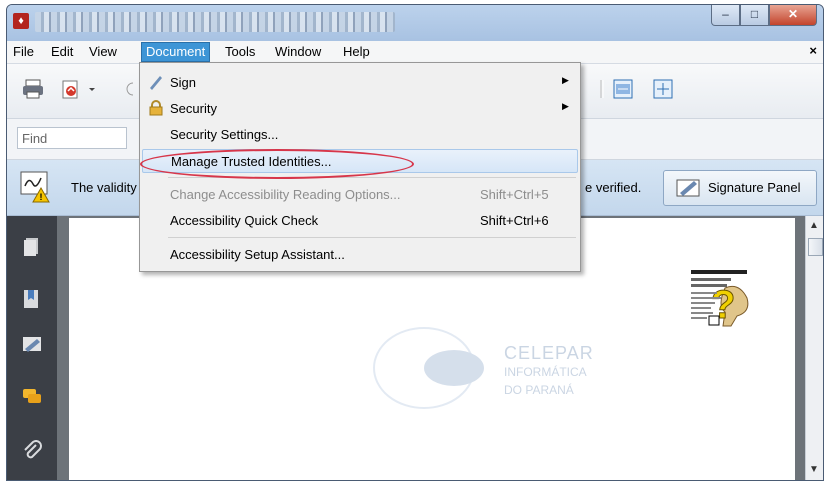  I want to click on validity-message: The validity, so click(104, 187).